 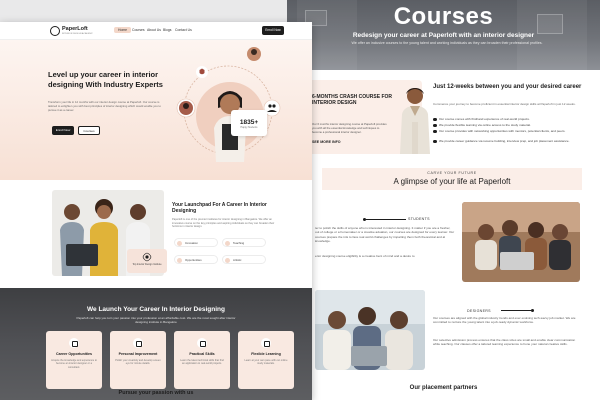 I want to click on enroll-now-button: Enroll Now, so click(x=273, y=30).